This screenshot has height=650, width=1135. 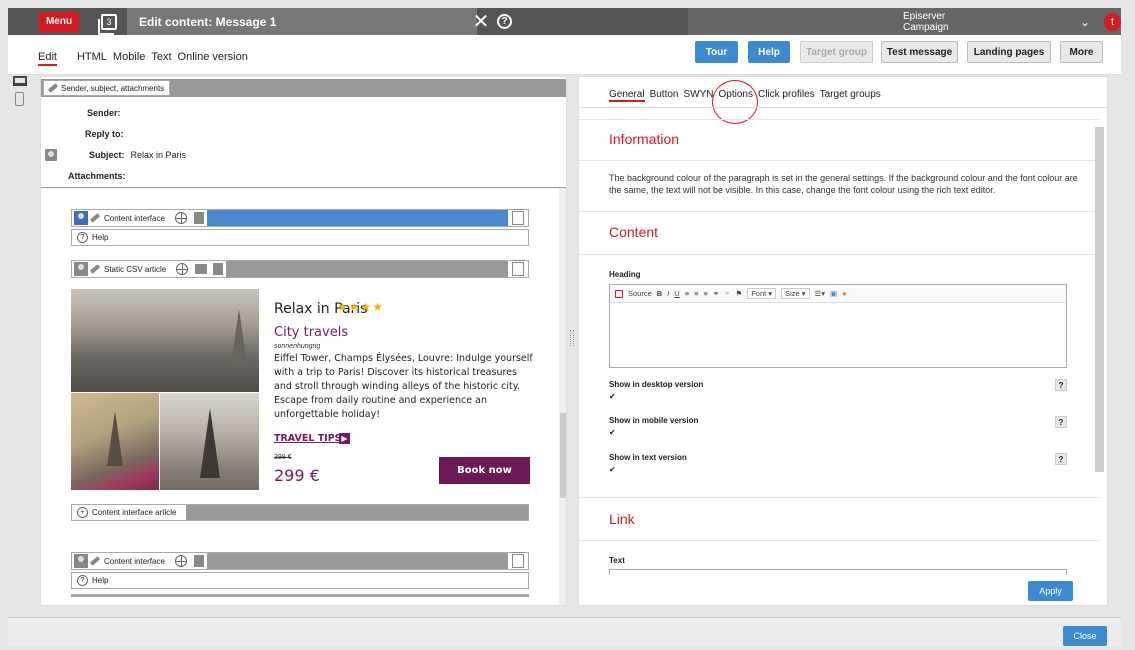 I want to click on help-button: Help, so click(x=769, y=52).